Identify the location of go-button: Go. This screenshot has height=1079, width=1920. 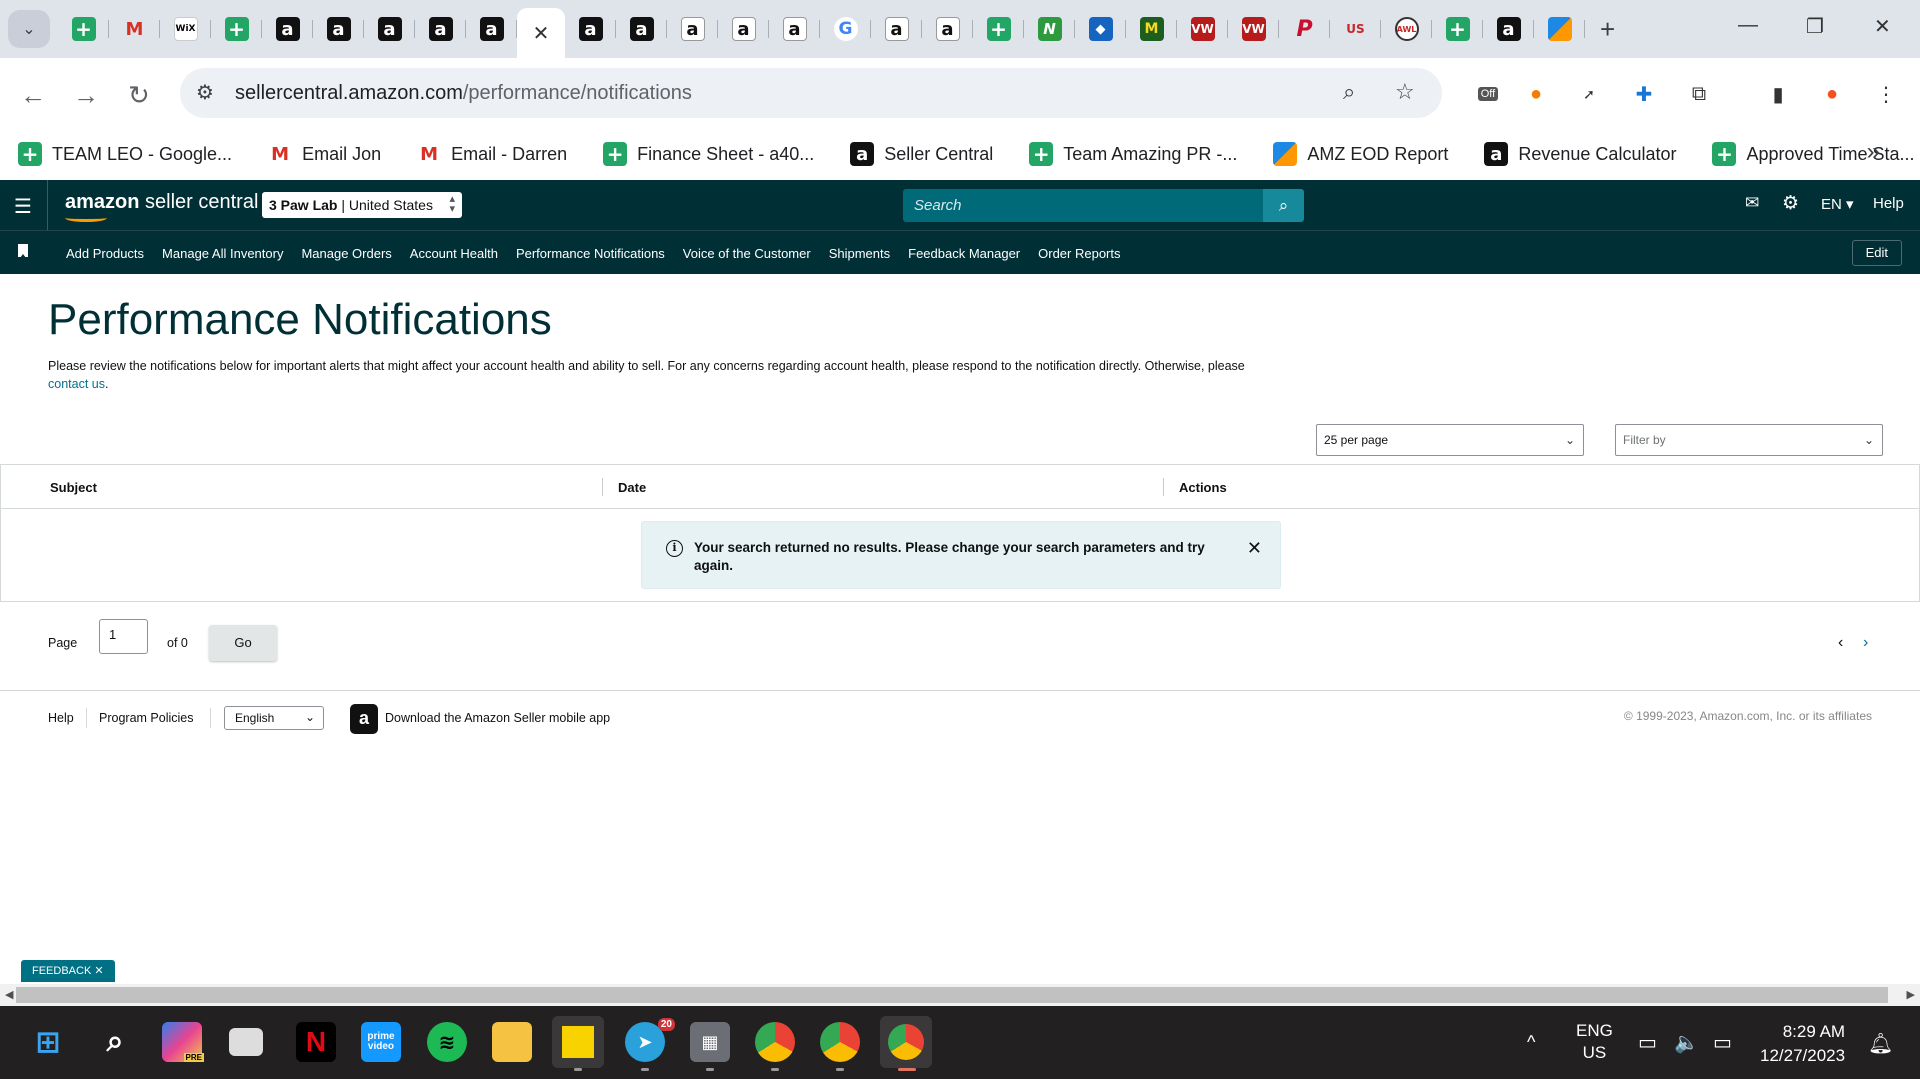
(243, 643).